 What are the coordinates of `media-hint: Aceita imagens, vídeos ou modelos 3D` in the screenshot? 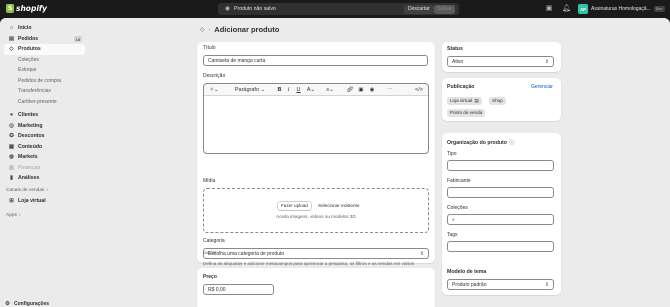 It's located at (316, 216).